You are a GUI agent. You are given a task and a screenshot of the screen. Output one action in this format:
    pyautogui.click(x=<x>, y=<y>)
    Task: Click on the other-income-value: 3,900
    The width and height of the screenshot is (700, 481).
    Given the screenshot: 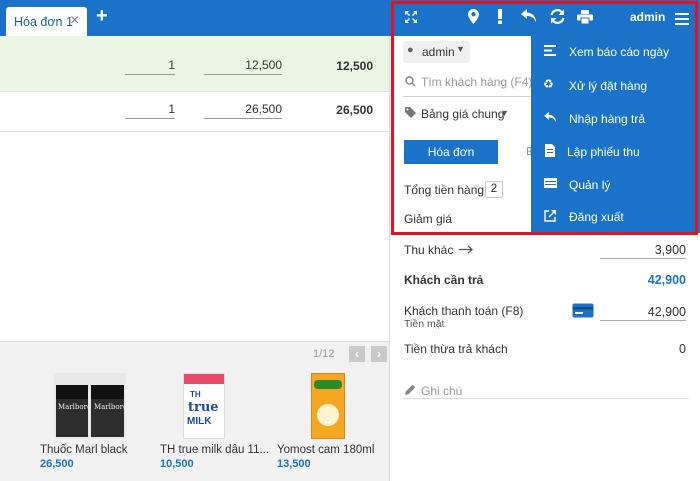 What is the action you would take?
    pyautogui.click(x=643, y=251)
    